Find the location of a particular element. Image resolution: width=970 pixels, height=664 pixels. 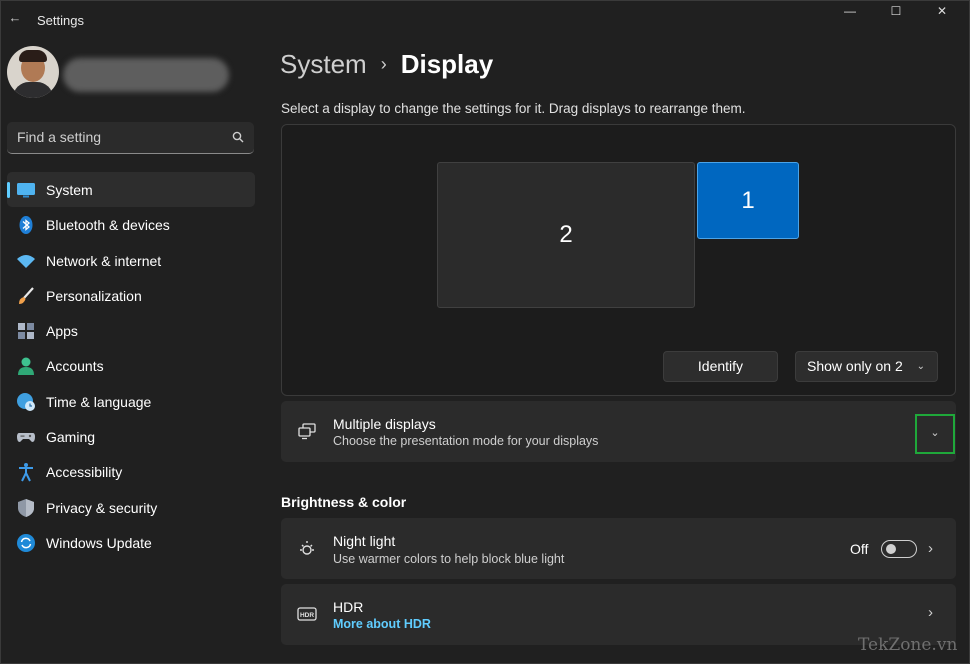

sidebar-item-bluetooth: Bluetooth & devices is located at coordinates (131, 224).